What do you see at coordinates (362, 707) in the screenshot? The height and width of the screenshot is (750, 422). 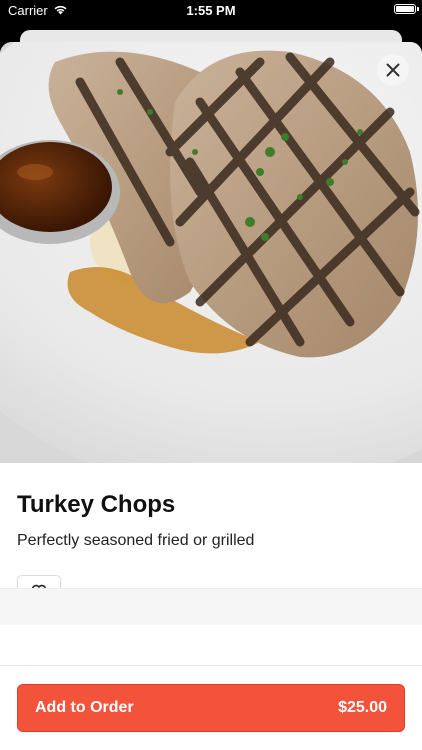 I see `item-price: $25.00` at bounding box center [362, 707].